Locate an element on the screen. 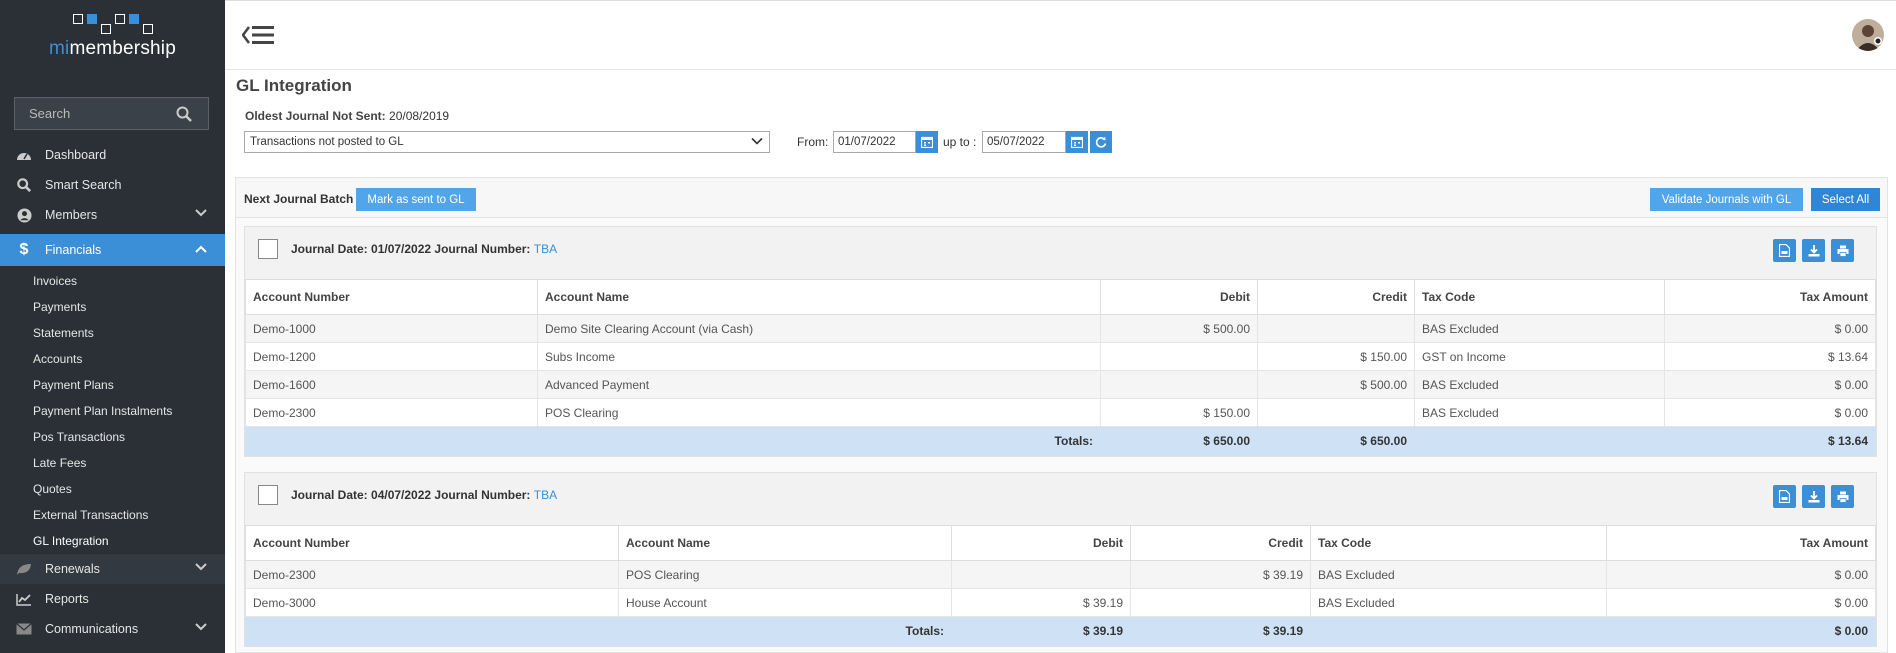  account-name-cell: POS Clearing is located at coordinates (785, 574).